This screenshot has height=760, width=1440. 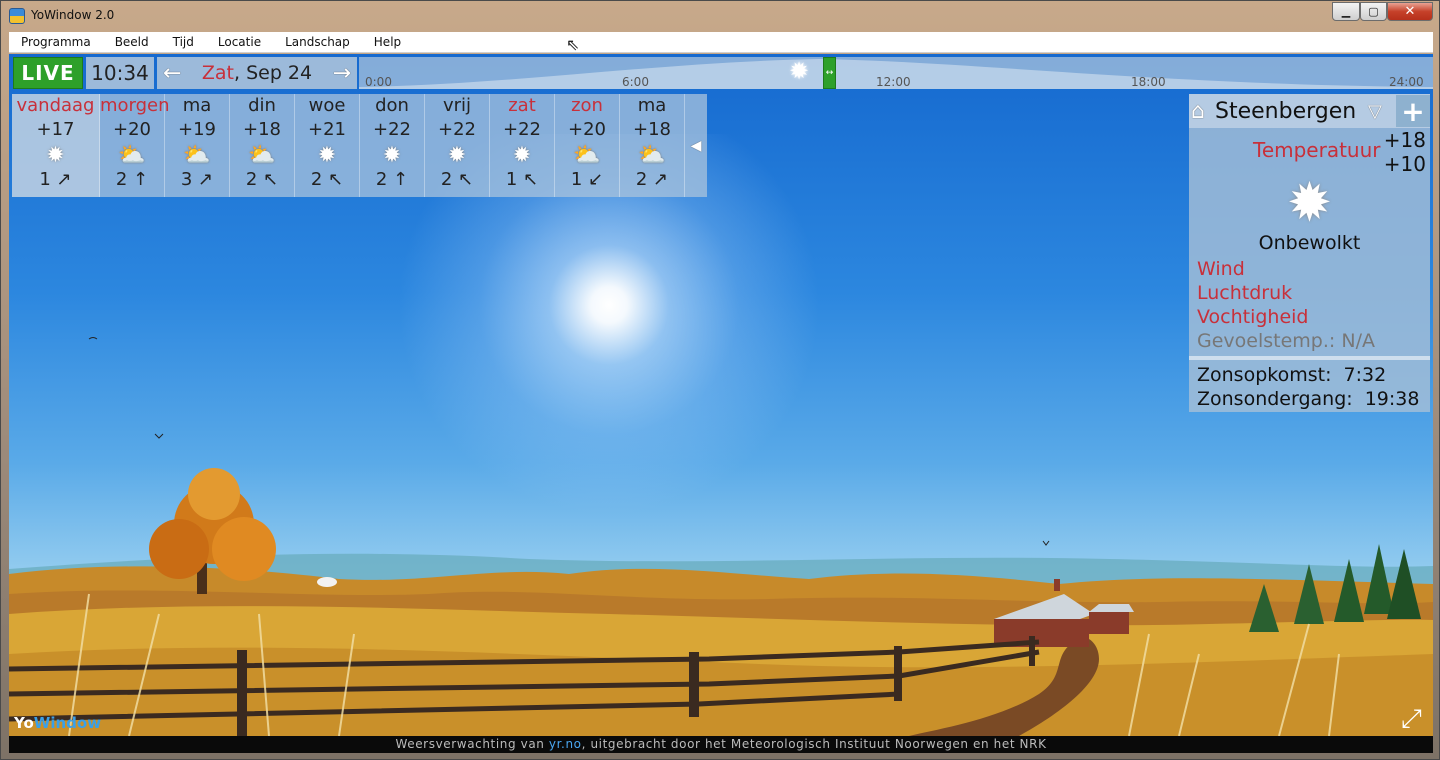 I want to click on forecast-day: din +18 ⛅ 2 ↖, so click(x=262, y=145).